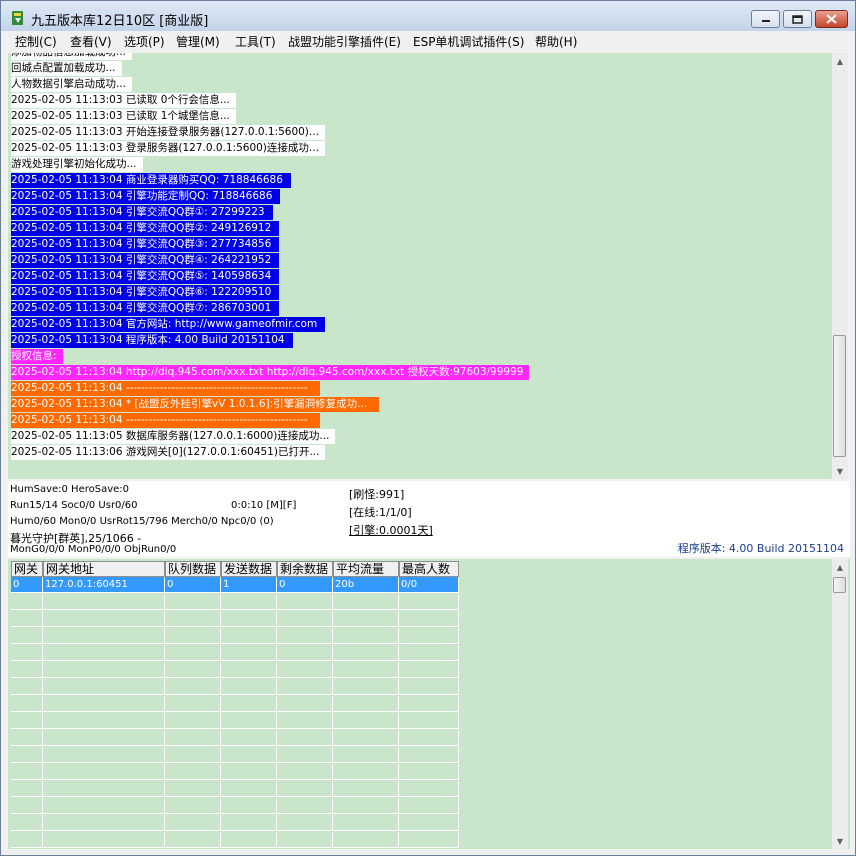 Image resolution: width=856 pixels, height=856 pixels. Describe the element at coordinates (428, 16) in the screenshot. I see `title-bar: 九五版本库12日10区 [商业版]` at that location.